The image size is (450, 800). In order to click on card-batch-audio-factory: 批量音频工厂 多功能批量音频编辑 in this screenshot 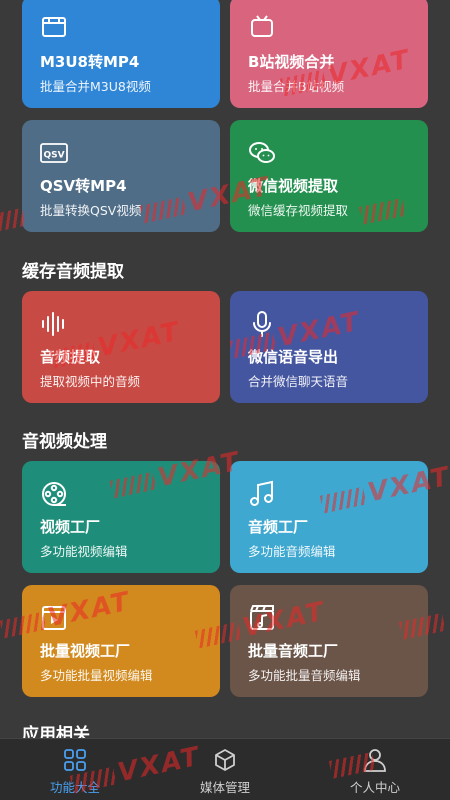, I will do `click(329, 641)`.